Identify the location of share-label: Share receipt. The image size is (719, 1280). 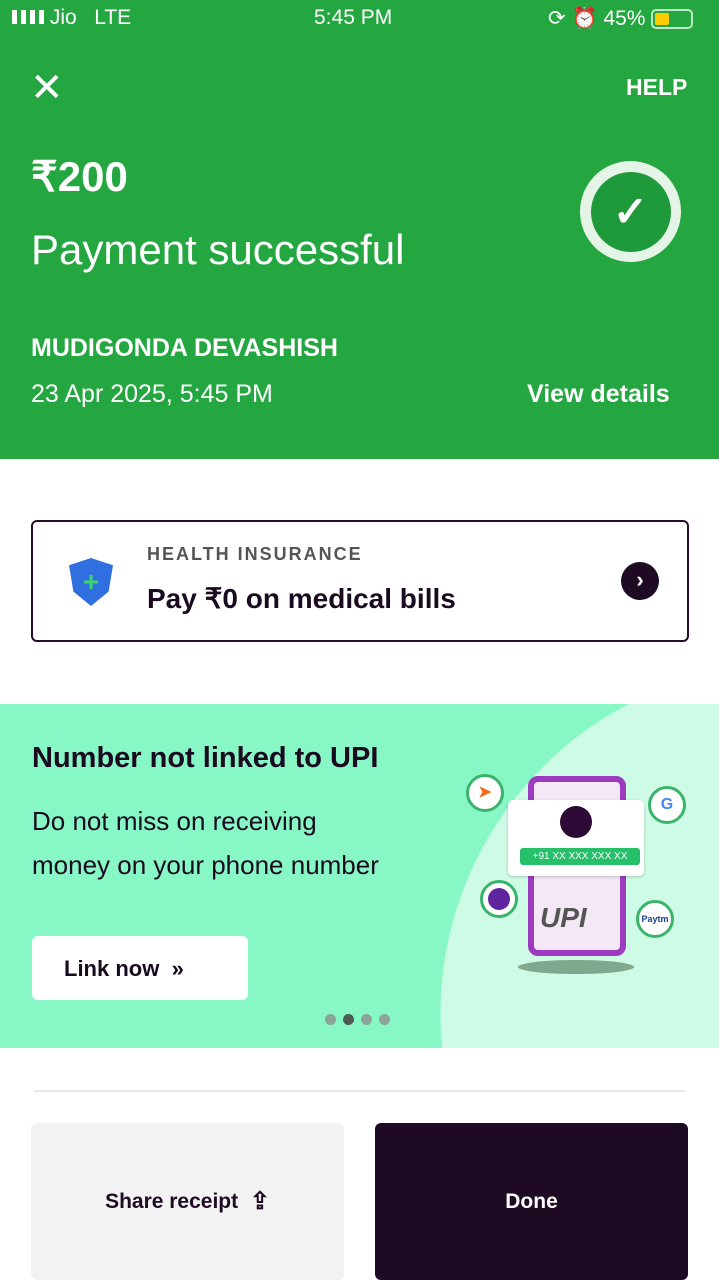
(172, 1201).